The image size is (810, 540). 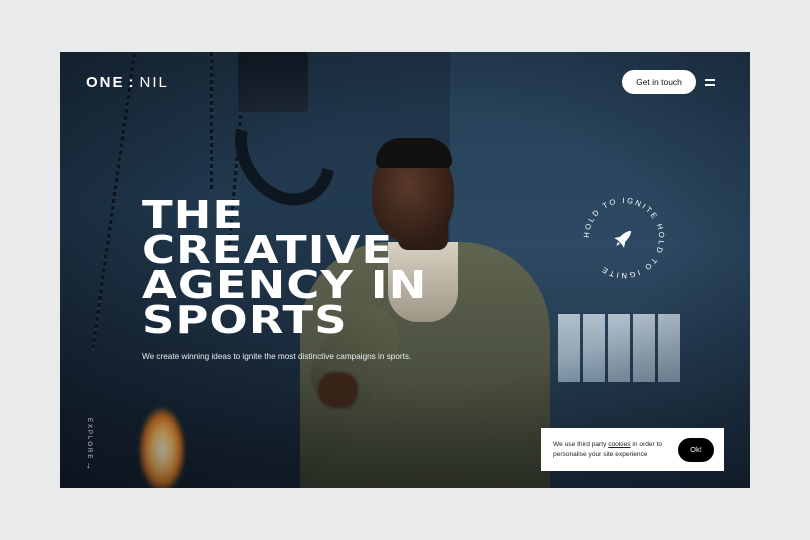 What do you see at coordinates (245, 320) in the screenshot?
I see `headline-line: SPORTS` at bounding box center [245, 320].